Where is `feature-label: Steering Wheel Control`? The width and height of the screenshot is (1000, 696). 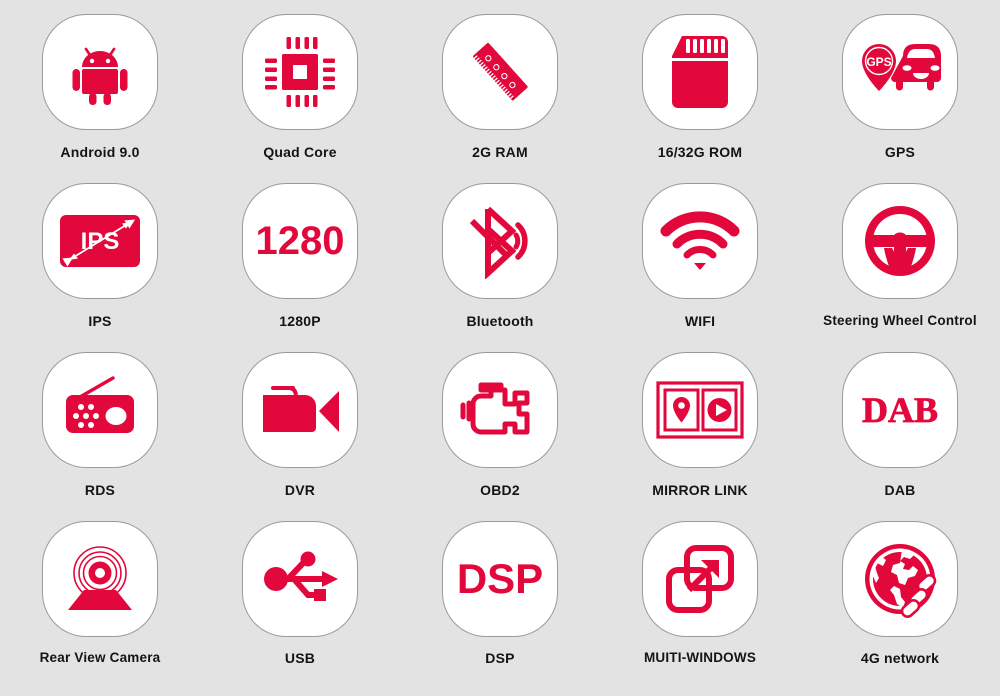 feature-label: Steering Wheel Control is located at coordinates (900, 320).